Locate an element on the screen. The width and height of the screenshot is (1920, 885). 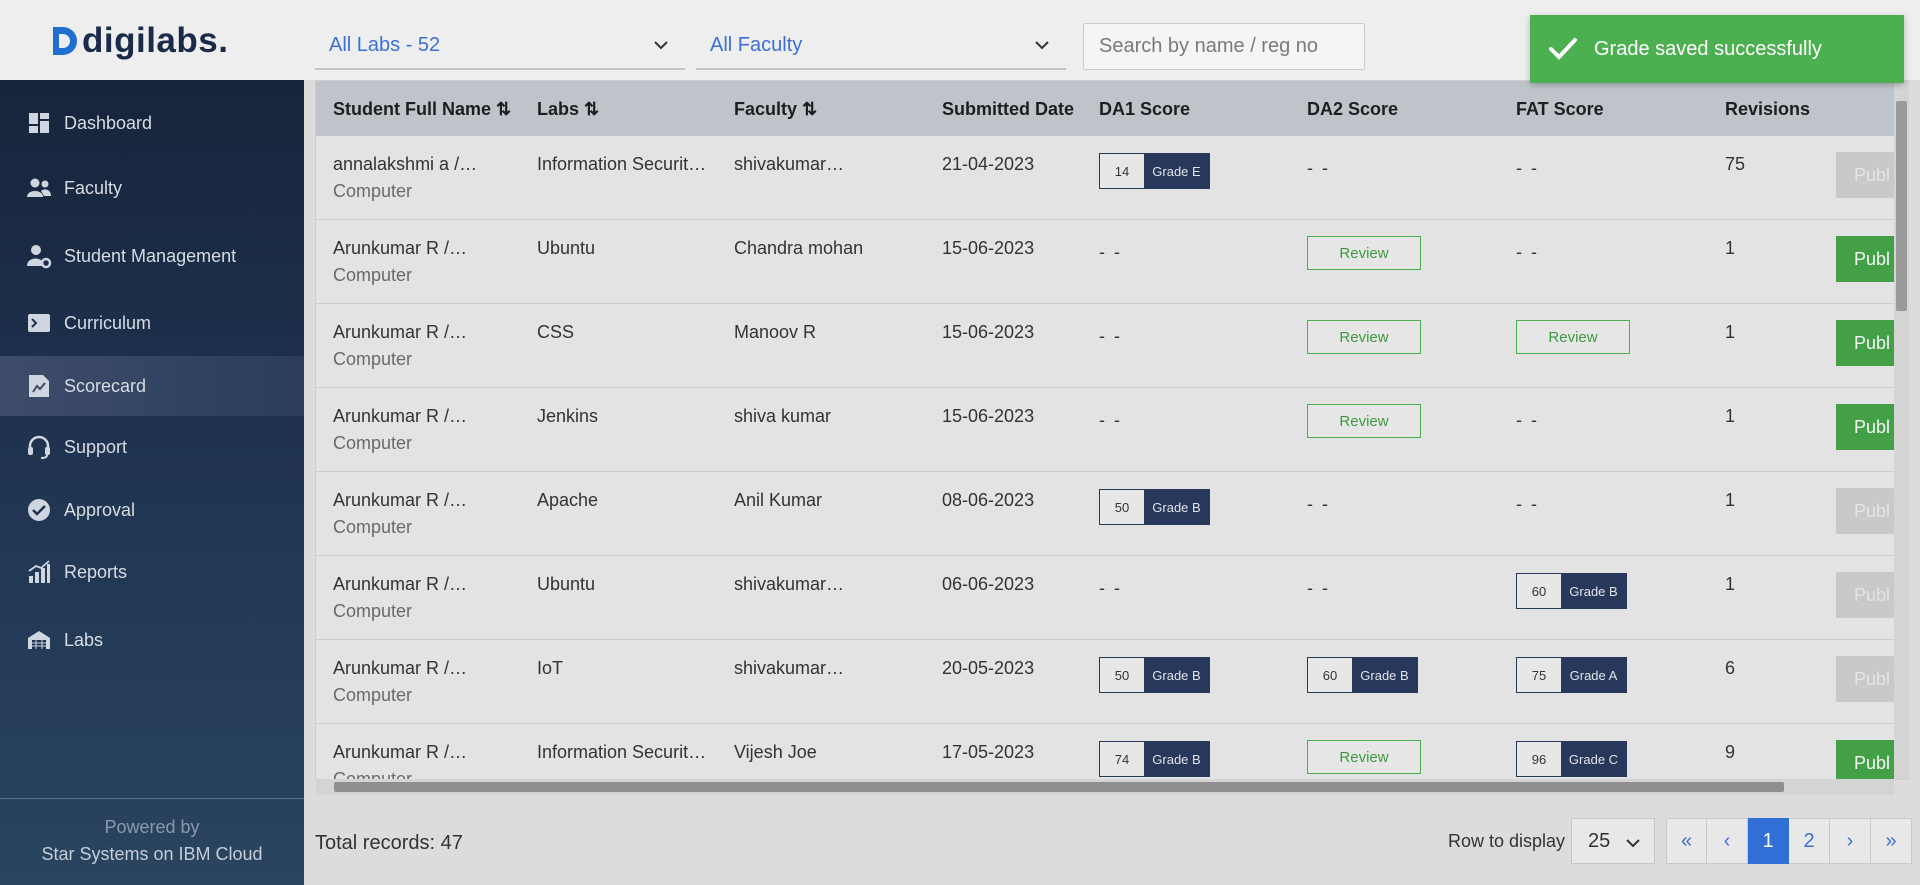
column-header-name: Student Full Name ⇅ is located at coordinates (422, 109).